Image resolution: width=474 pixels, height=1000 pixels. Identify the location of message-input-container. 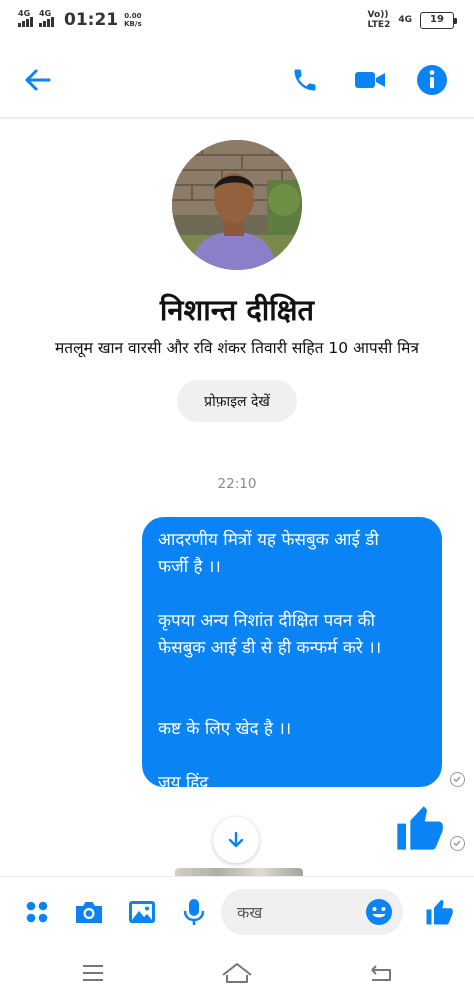
(312, 912).